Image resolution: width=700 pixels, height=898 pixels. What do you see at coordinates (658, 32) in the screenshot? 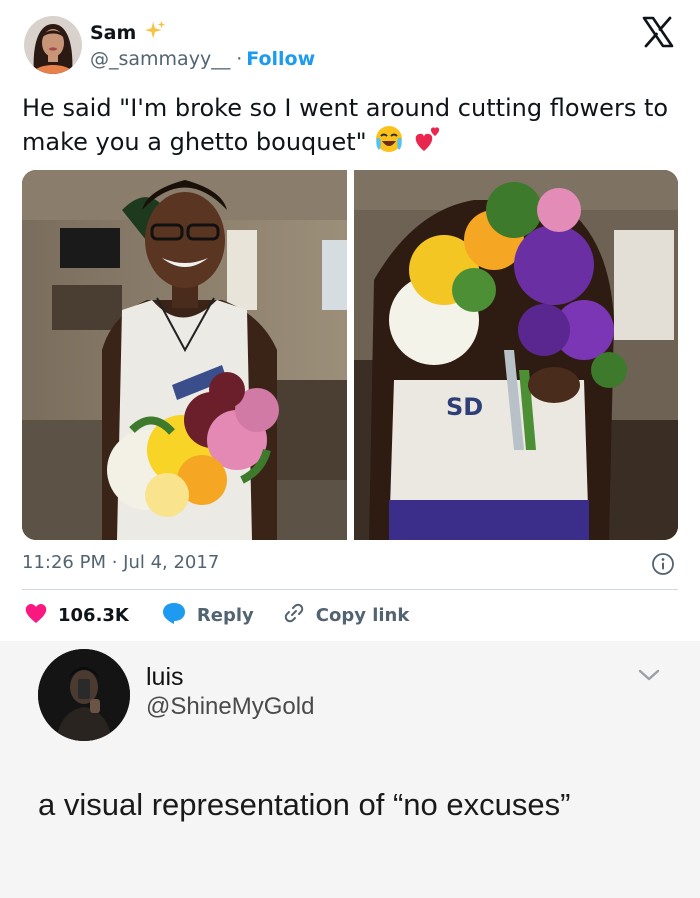
I see `x-logo-icon` at bounding box center [658, 32].